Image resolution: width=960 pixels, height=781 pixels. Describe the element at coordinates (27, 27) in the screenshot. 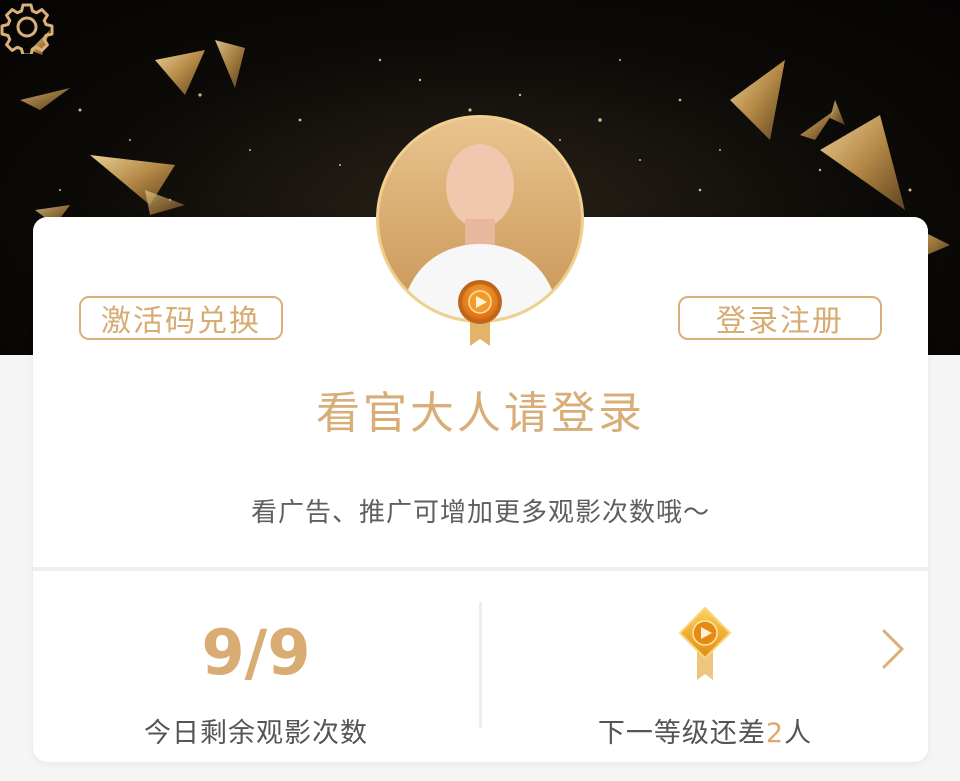

I see `gear-icon` at that location.